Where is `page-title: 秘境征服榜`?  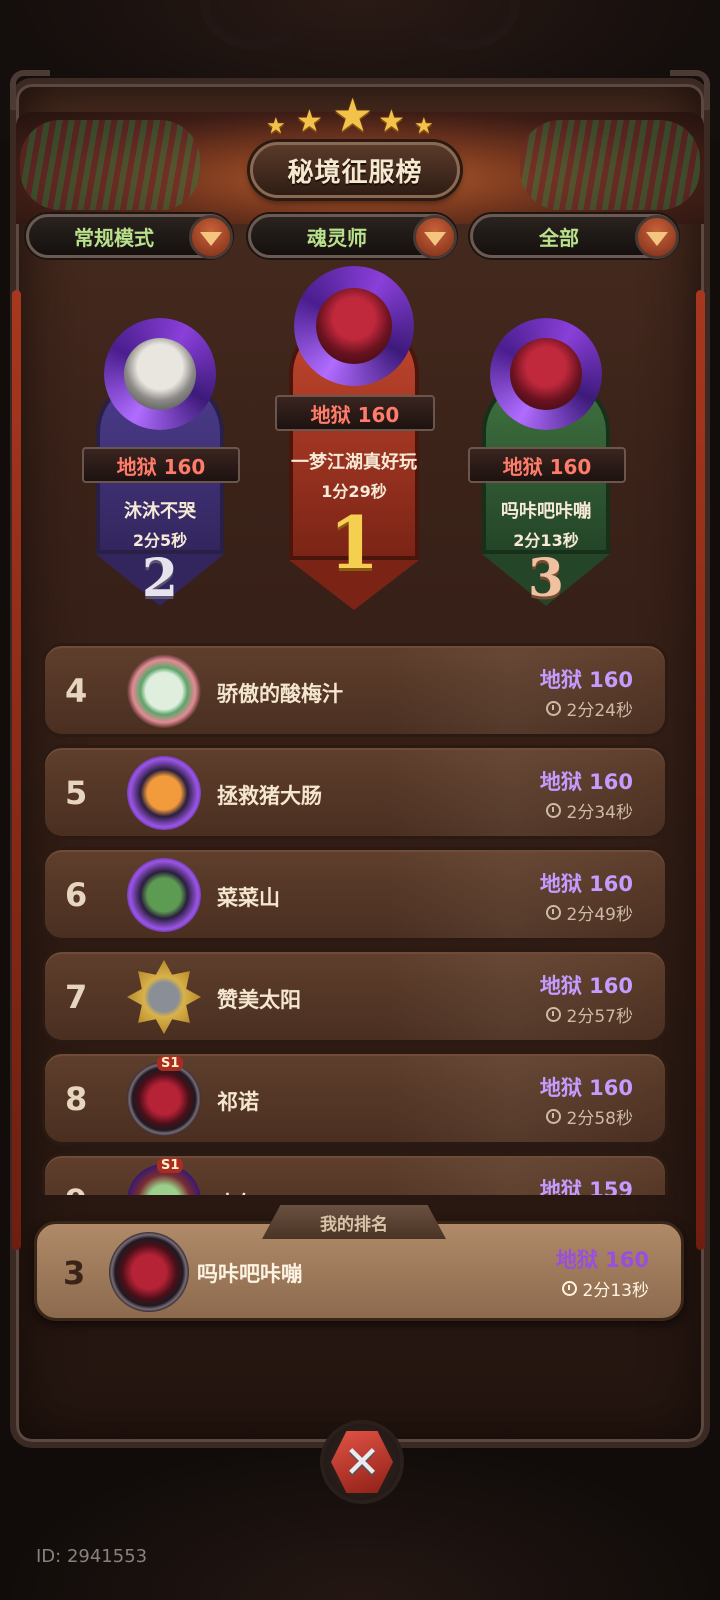 page-title: 秘境征服榜 is located at coordinates (355, 172).